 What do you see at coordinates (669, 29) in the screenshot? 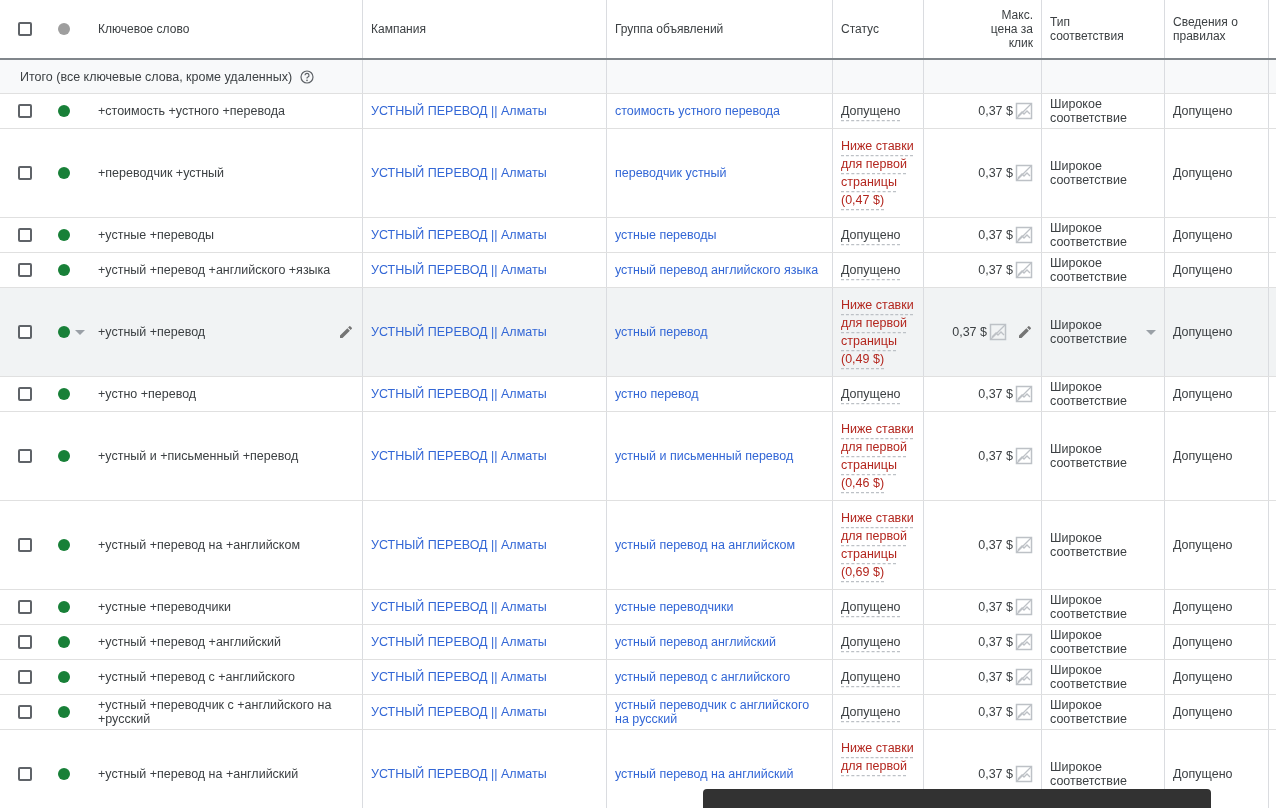
I see `column-header: Группа объявлений` at bounding box center [669, 29].